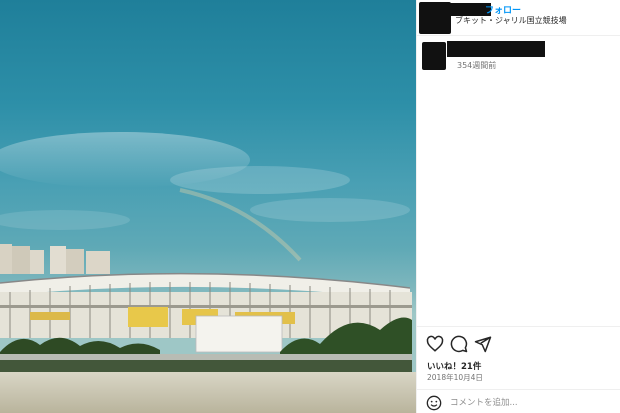 The image size is (620, 413). I want to click on comment-icon, so click(459, 344).